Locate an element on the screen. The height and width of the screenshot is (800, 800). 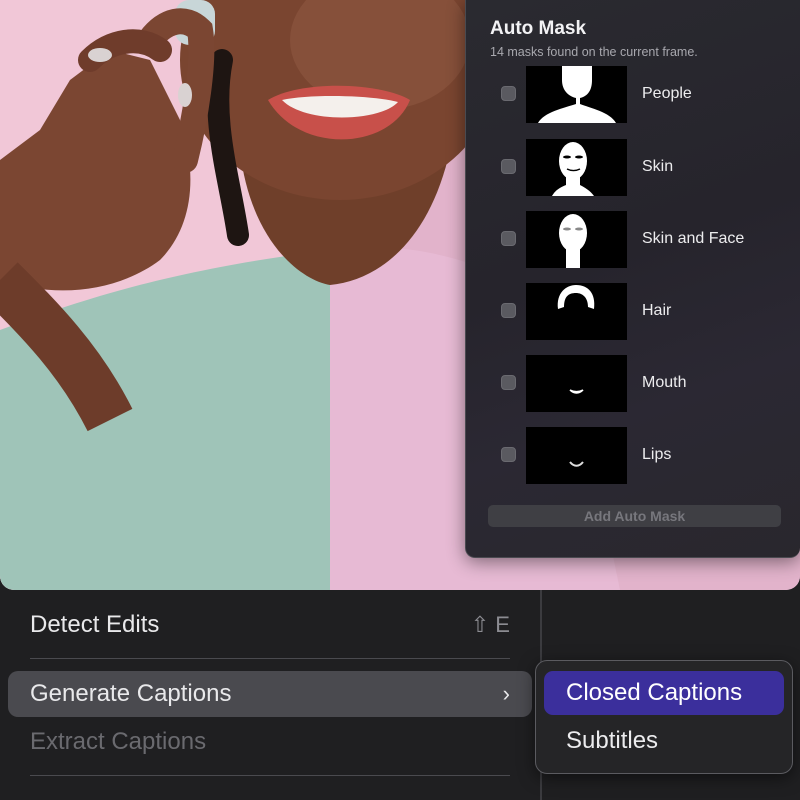
mask-label: Lips is located at coordinates (657, 454).